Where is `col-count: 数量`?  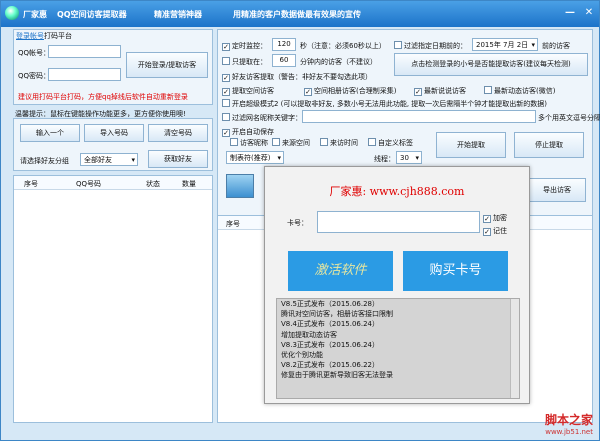 col-count: 数量 is located at coordinates (189, 184).